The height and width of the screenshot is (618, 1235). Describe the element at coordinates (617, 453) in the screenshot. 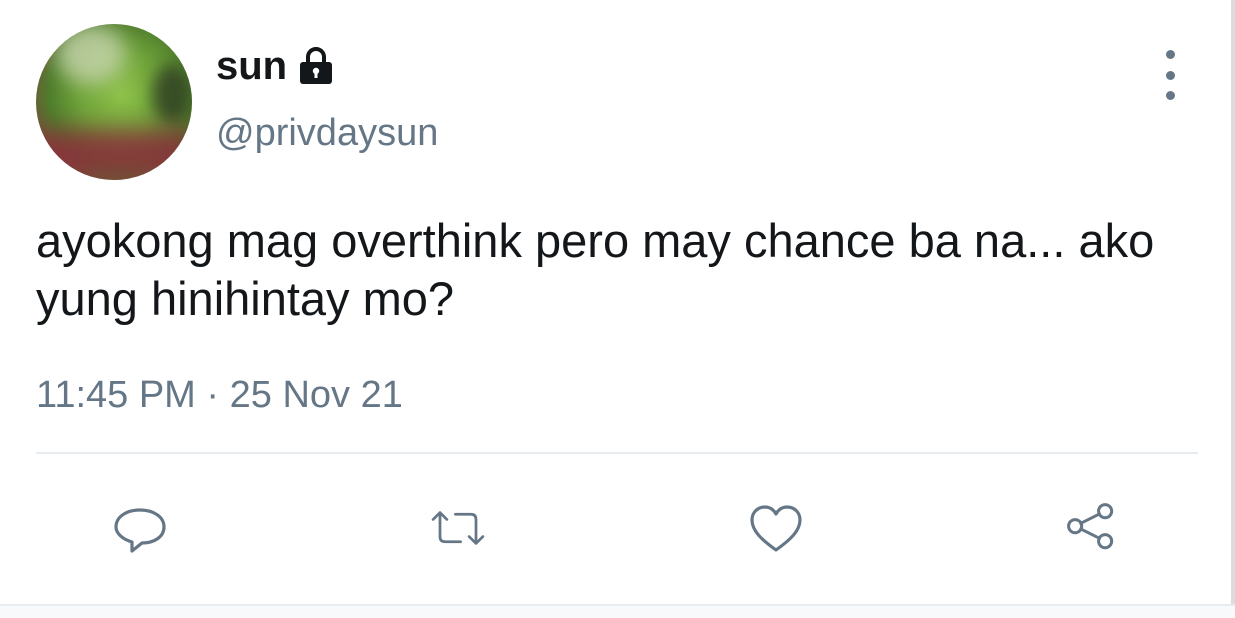

I see `divider` at that location.